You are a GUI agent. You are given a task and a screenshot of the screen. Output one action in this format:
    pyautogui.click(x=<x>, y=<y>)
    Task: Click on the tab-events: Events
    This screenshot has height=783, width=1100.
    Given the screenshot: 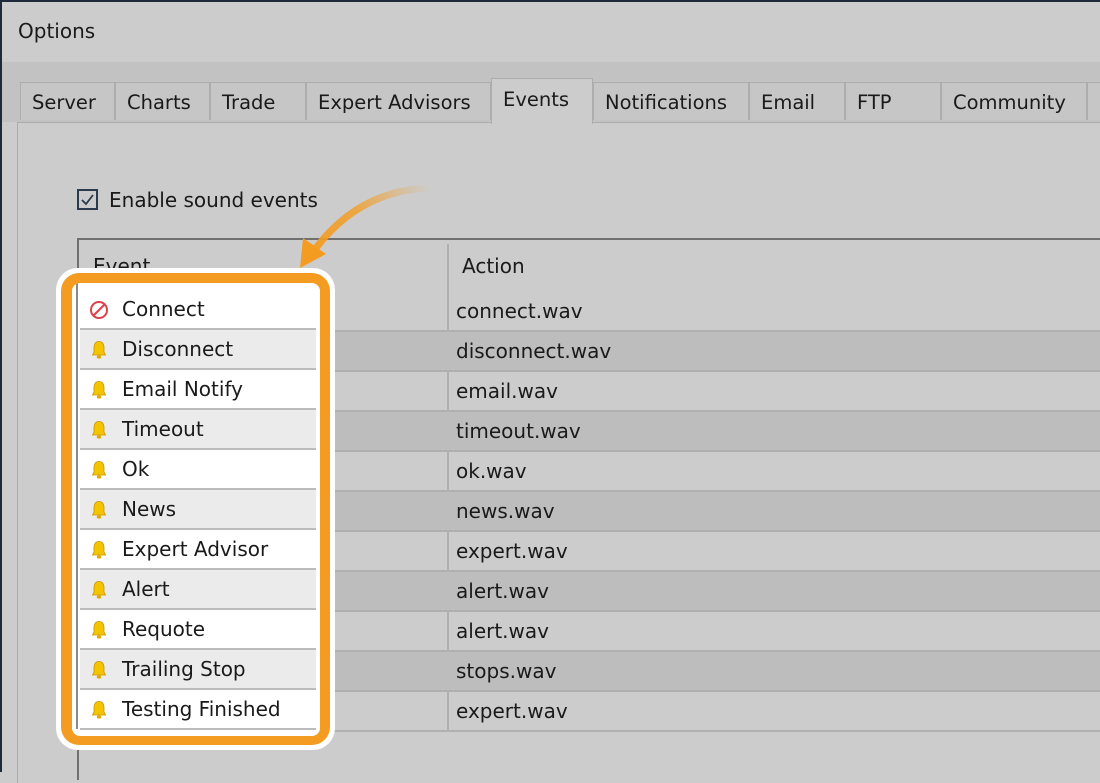 What is the action you would take?
    pyautogui.click(x=542, y=101)
    